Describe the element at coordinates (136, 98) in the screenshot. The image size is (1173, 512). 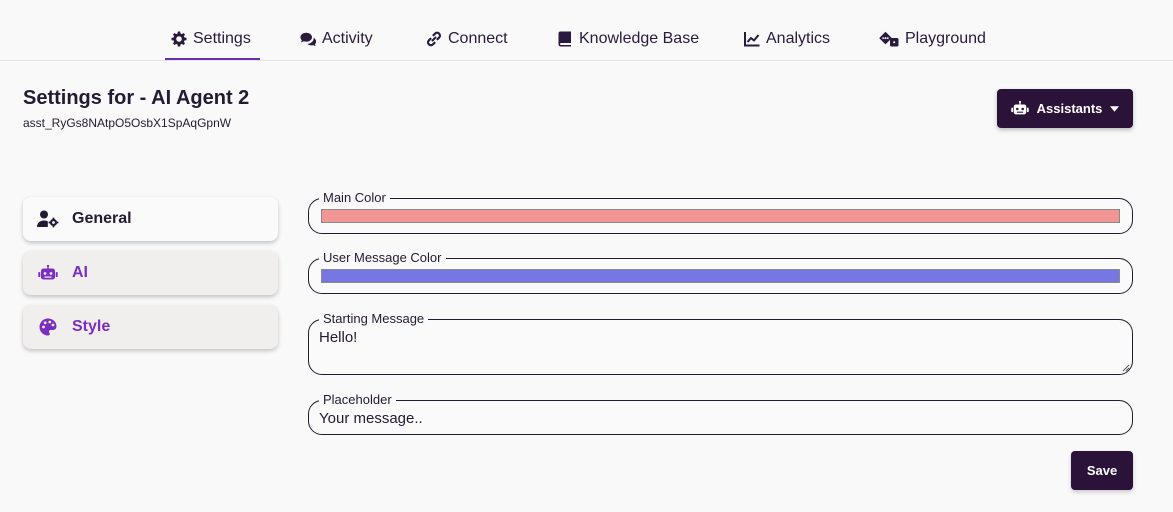
I see `page-title: Settings for - AI Agent 2` at that location.